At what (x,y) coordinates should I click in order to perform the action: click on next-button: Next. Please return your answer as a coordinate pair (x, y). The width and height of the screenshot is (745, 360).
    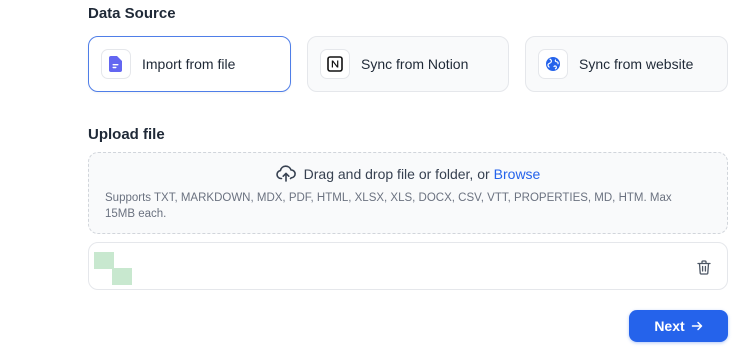
    Looking at the image, I should click on (678, 326).